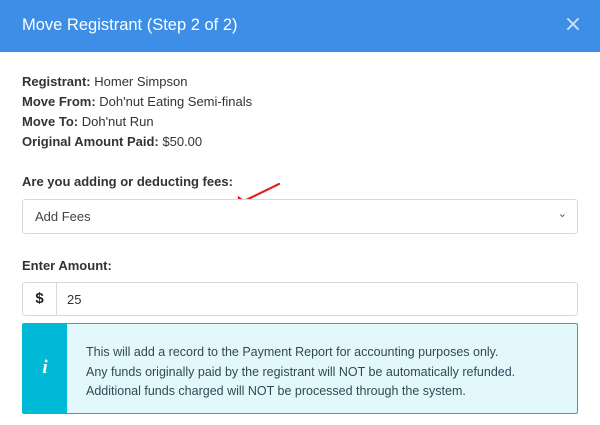 The width and height of the screenshot is (600, 425). What do you see at coordinates (562, 213) in the screenshot?
I see `chevron-down-icon: ⌄` at bounding box center [562, 213].